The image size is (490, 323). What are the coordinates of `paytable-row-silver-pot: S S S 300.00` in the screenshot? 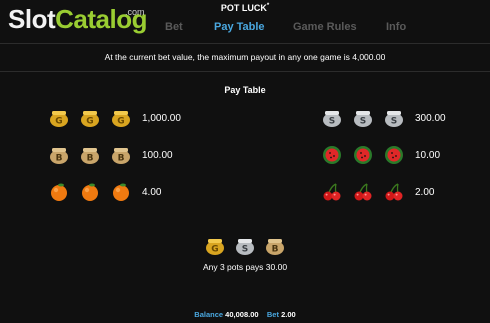 It's located at (383, 118).